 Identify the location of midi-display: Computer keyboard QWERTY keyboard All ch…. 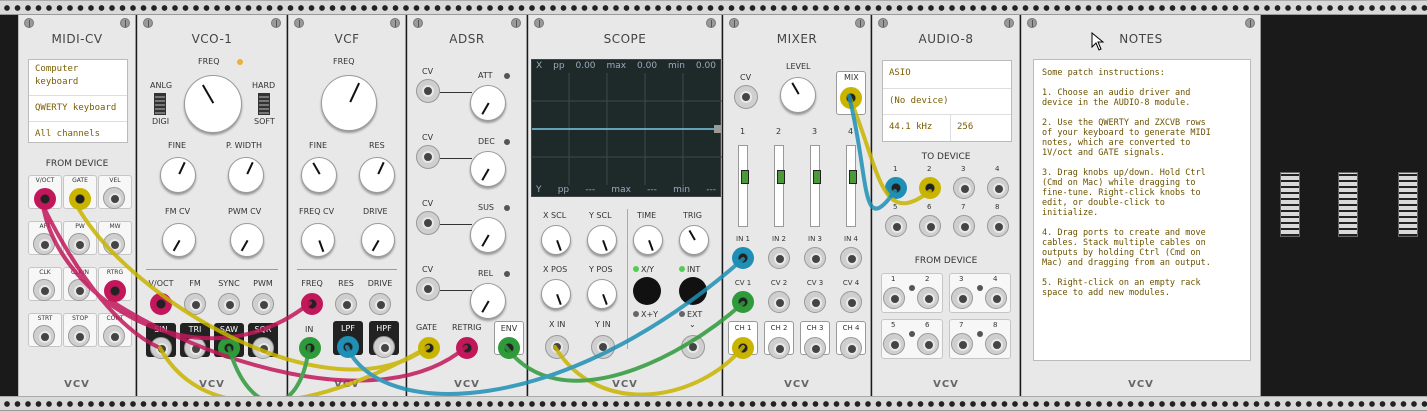
(78, 101).